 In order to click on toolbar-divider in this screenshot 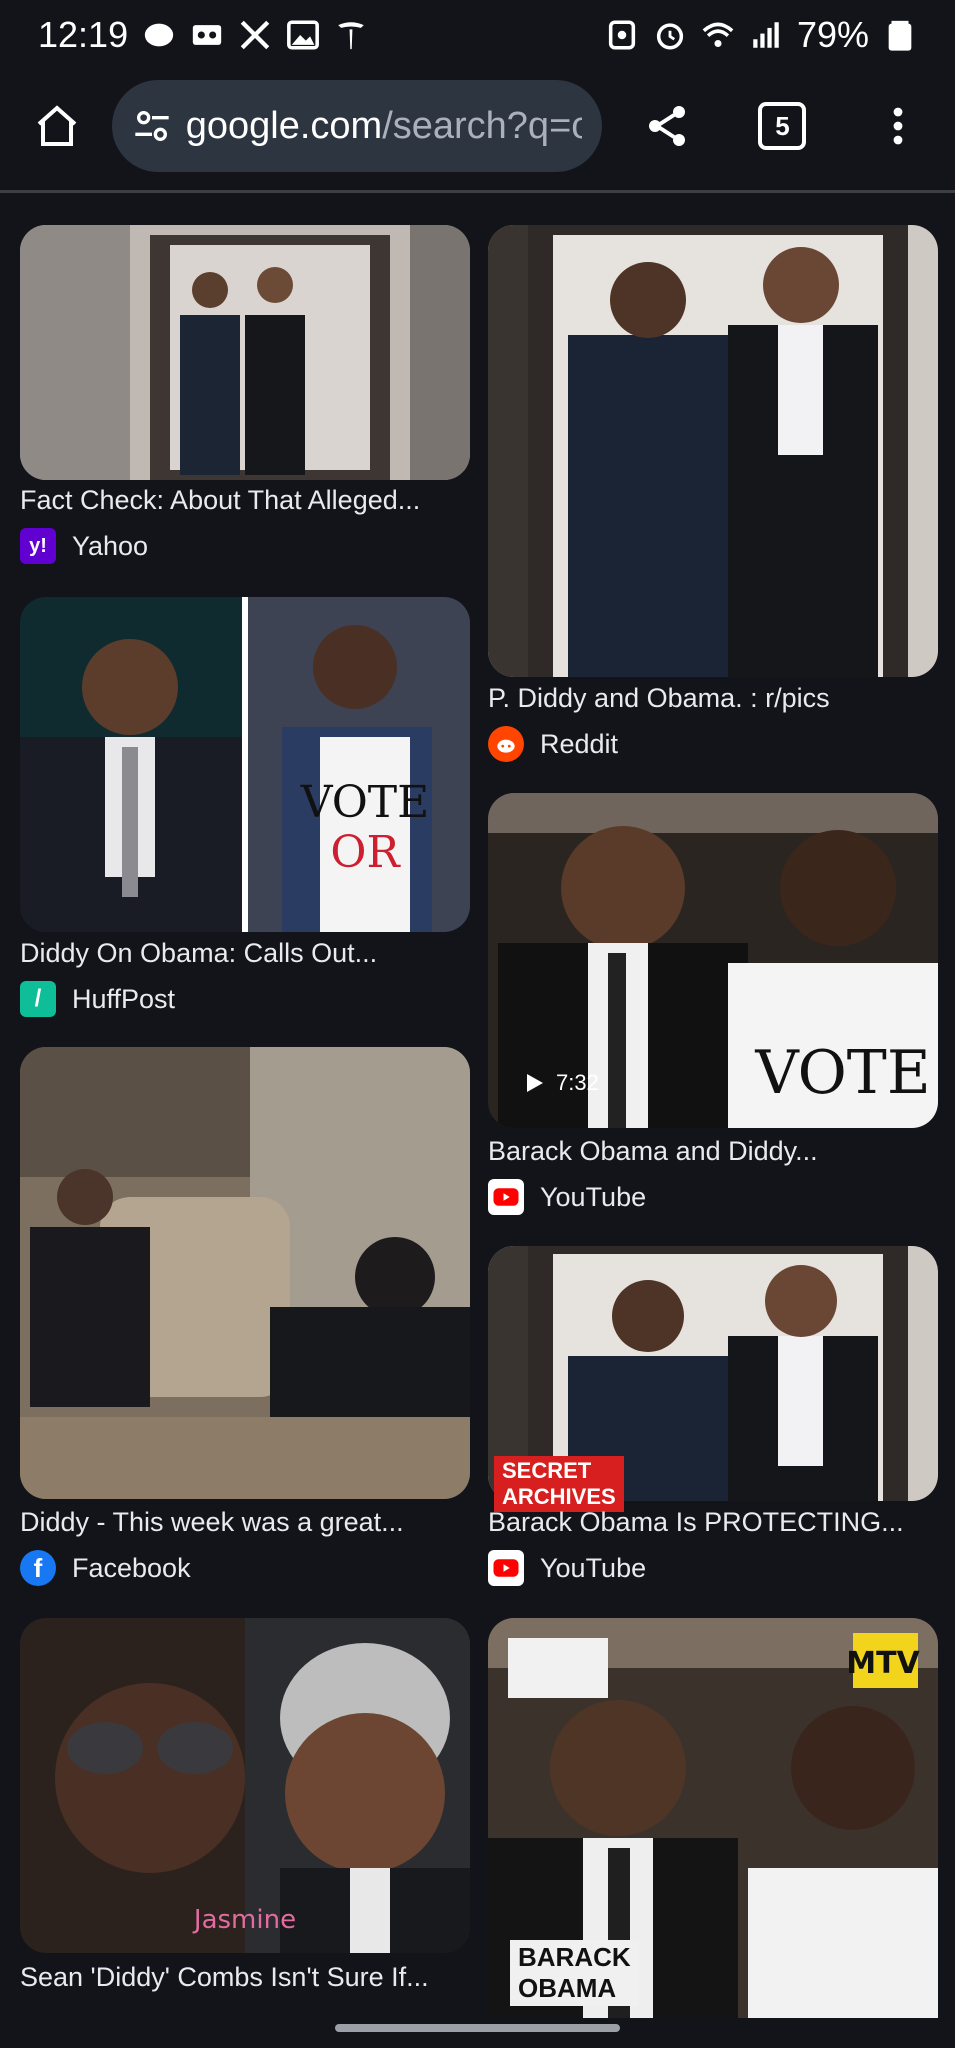, I will do `click(477, 191)`.